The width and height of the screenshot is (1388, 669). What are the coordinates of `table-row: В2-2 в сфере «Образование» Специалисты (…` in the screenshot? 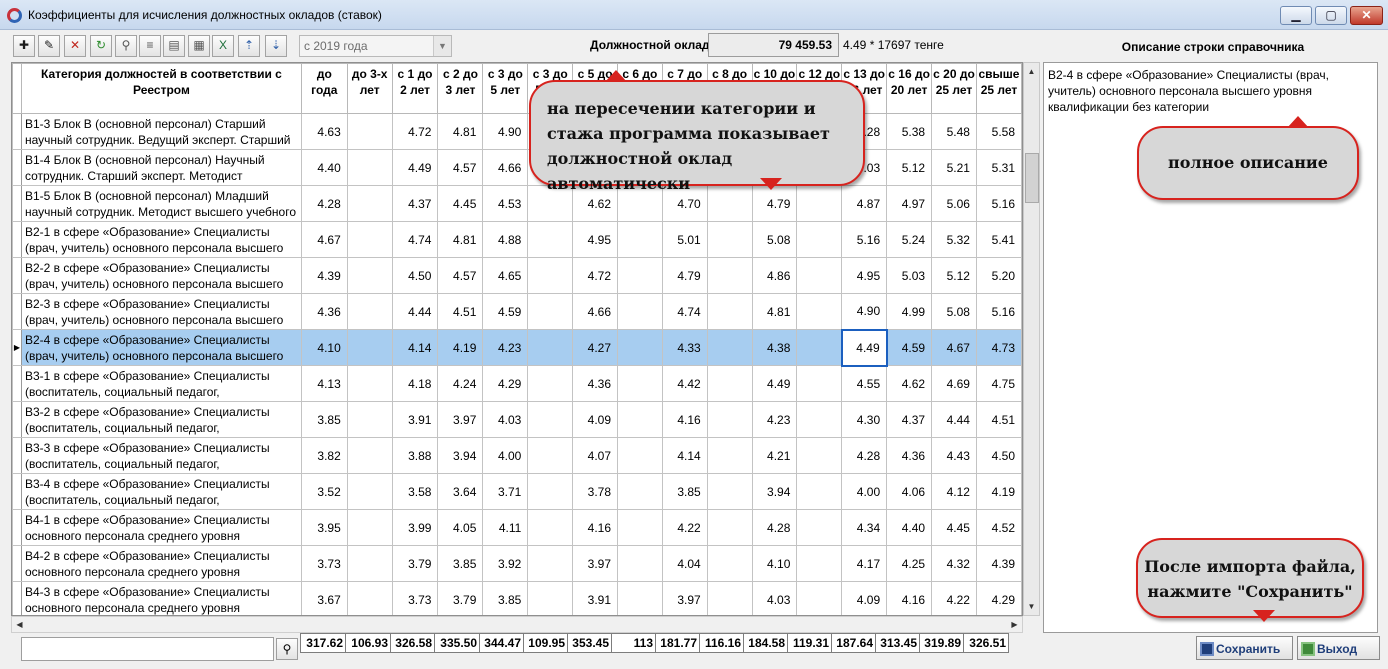 It's located at (517, 275).